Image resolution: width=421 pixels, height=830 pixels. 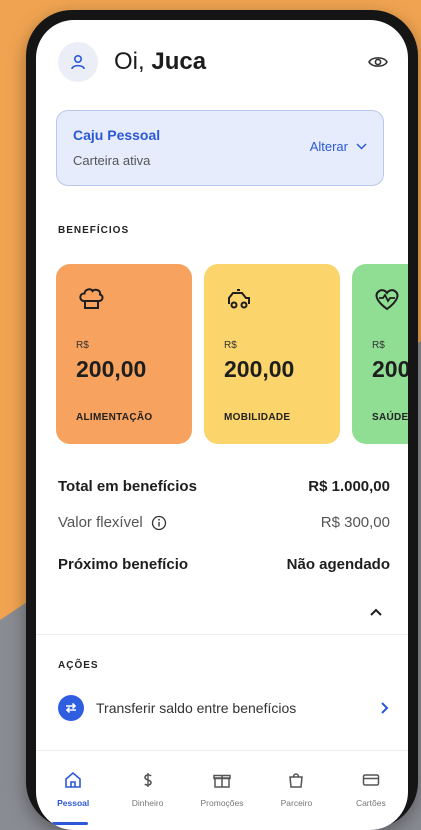 I want to click on nav-label: Pessoal, so click(x=73, y=803).